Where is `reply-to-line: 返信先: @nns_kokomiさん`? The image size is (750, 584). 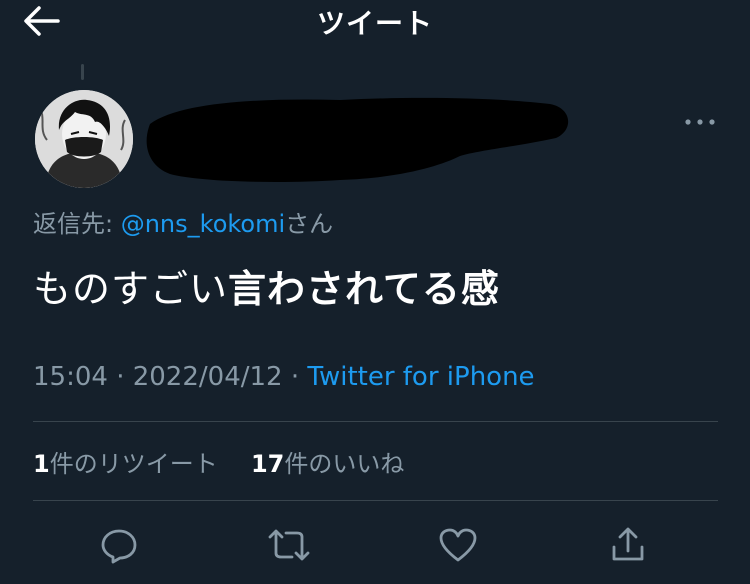
reply-to-line: 返信先: @nns_kokomiさん is located at coordinates (183, 221).